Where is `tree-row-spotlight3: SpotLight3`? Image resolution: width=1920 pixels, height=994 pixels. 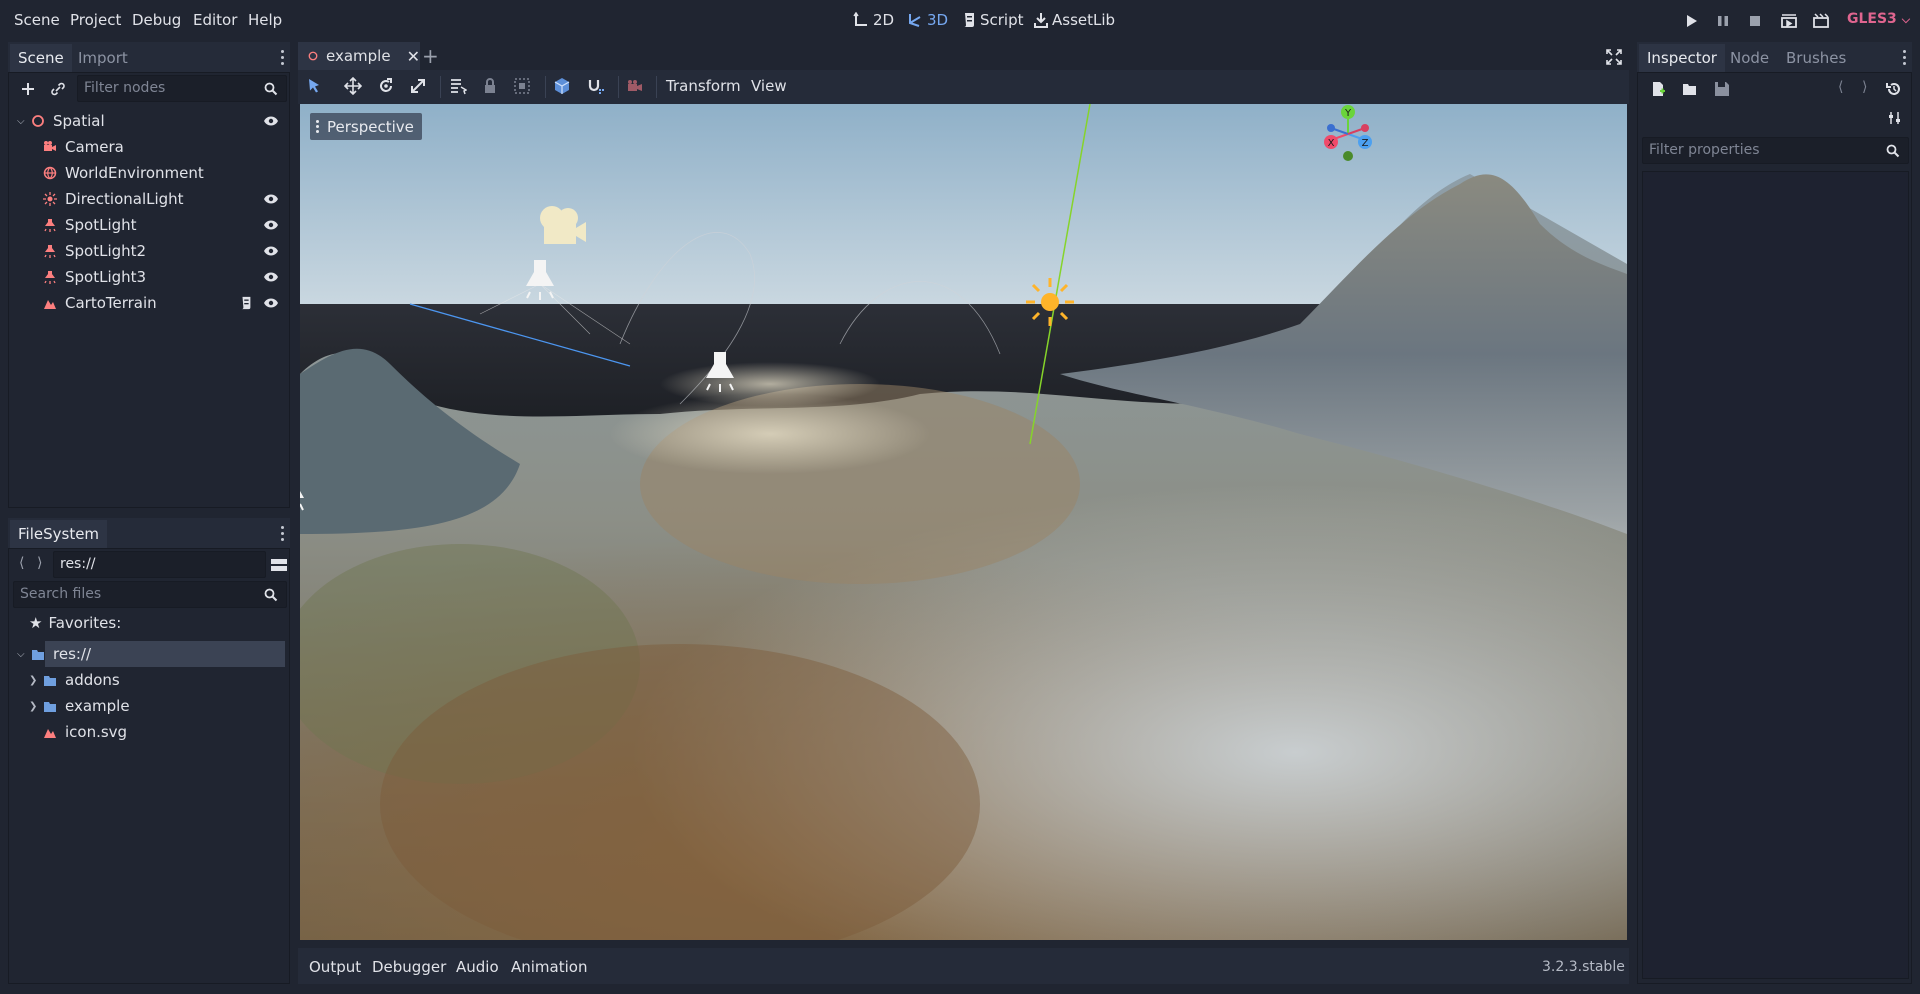 tree-row-spotlight3: SpotLight3 is located at coordinates (94, 277).